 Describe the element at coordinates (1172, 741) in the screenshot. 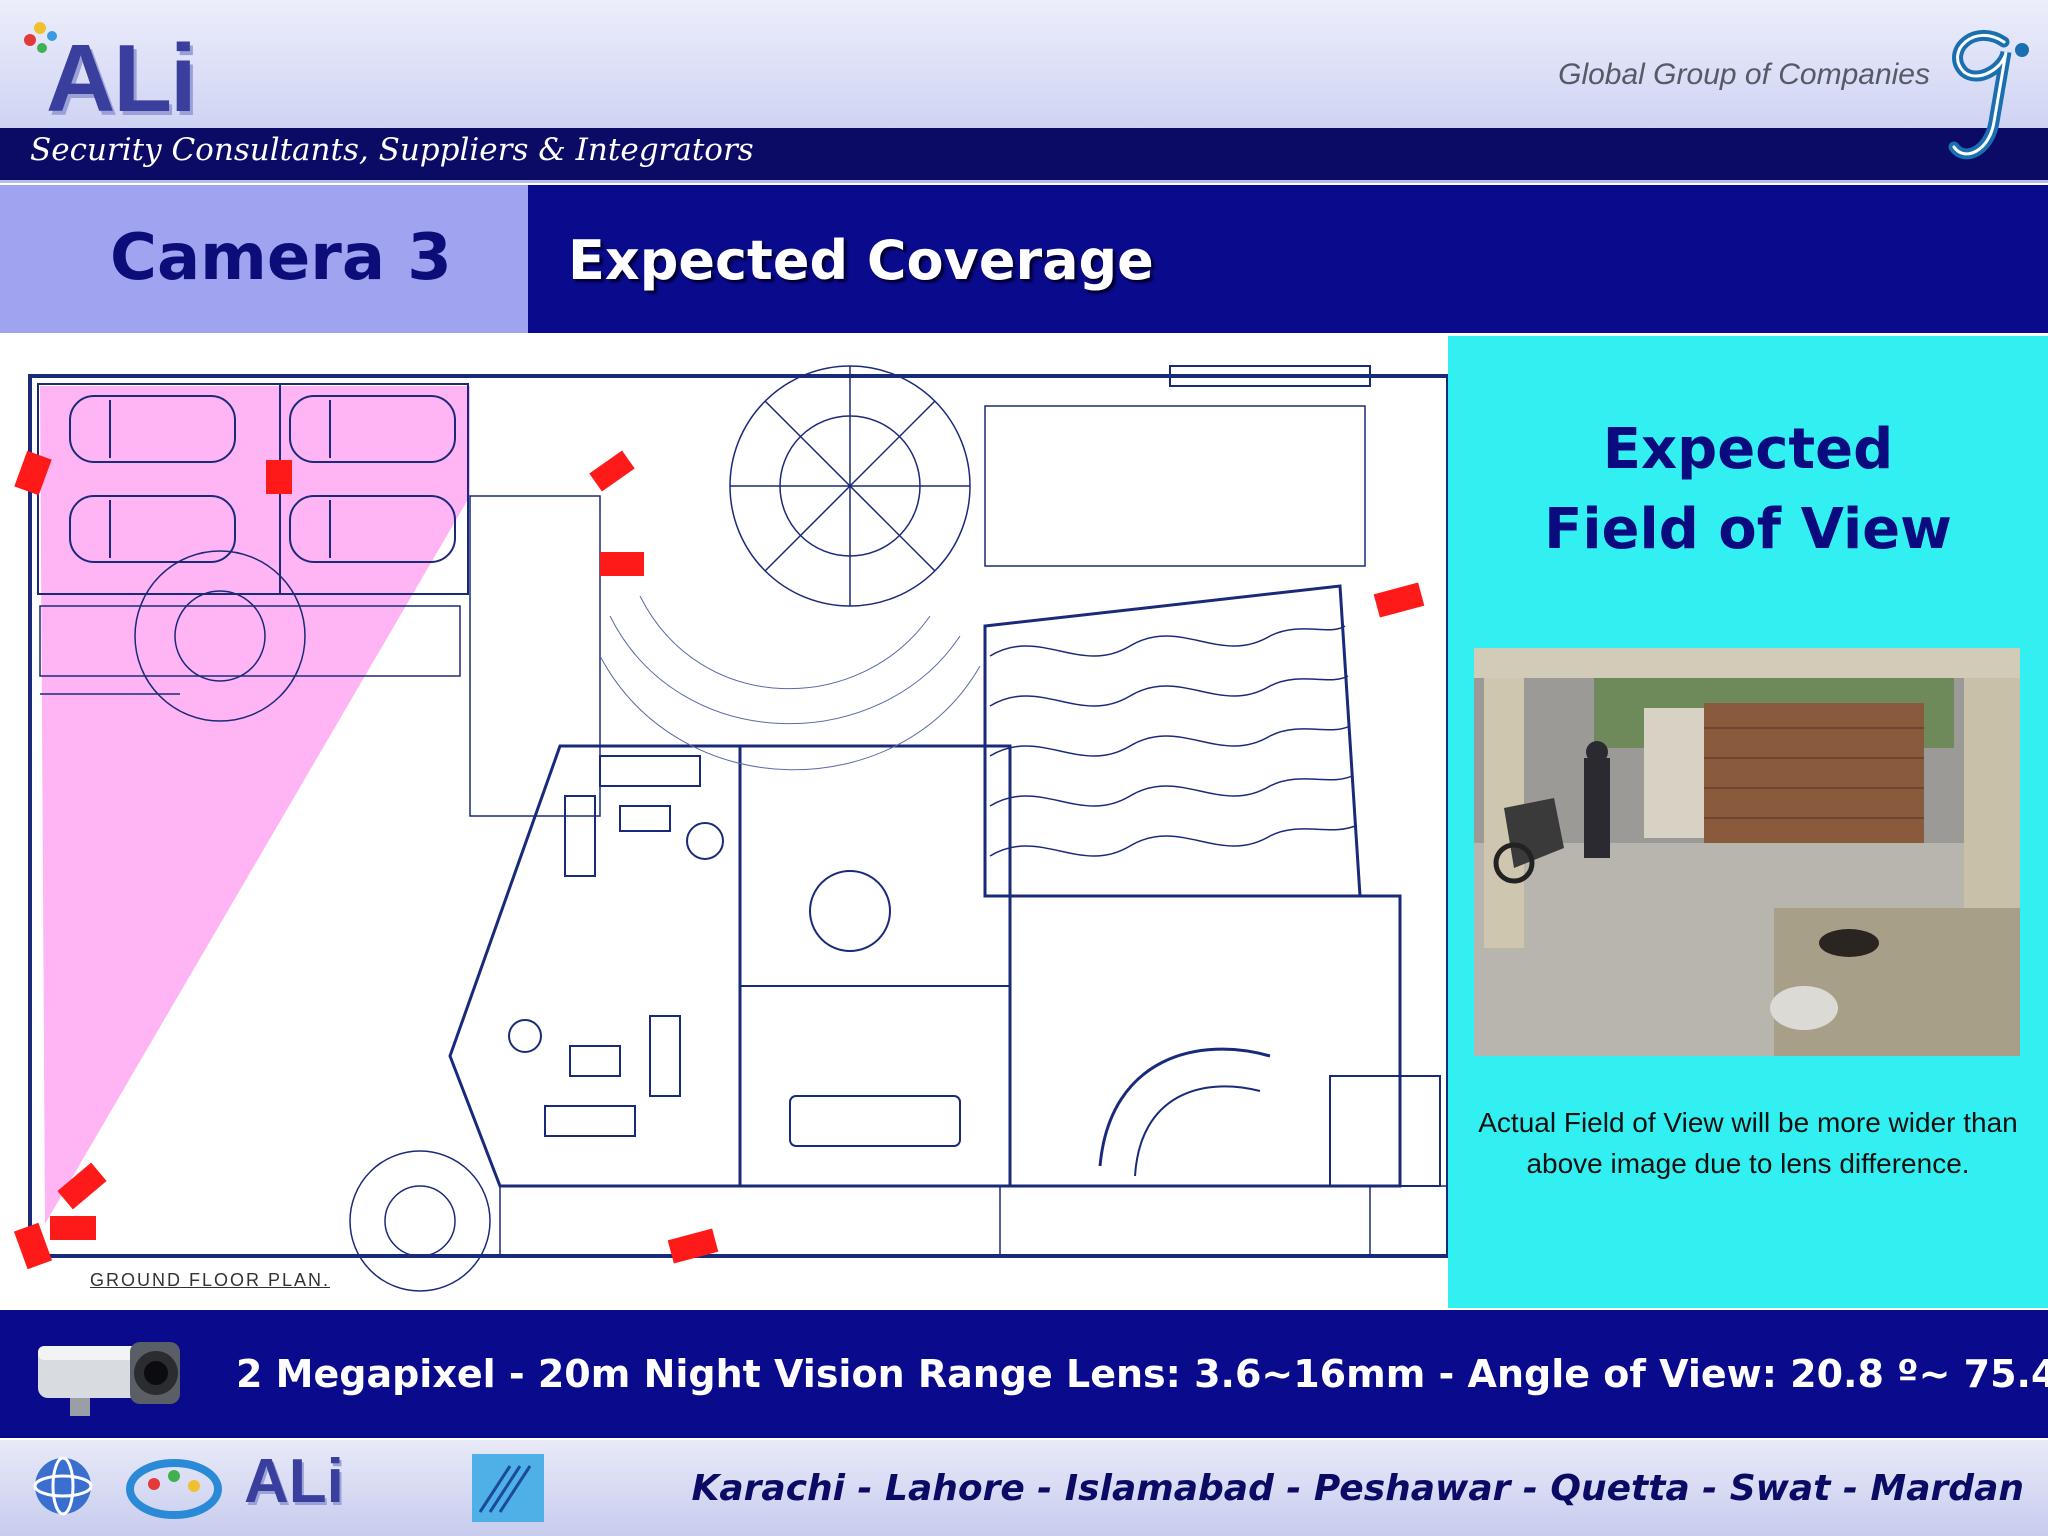

I see `pool` at that location.